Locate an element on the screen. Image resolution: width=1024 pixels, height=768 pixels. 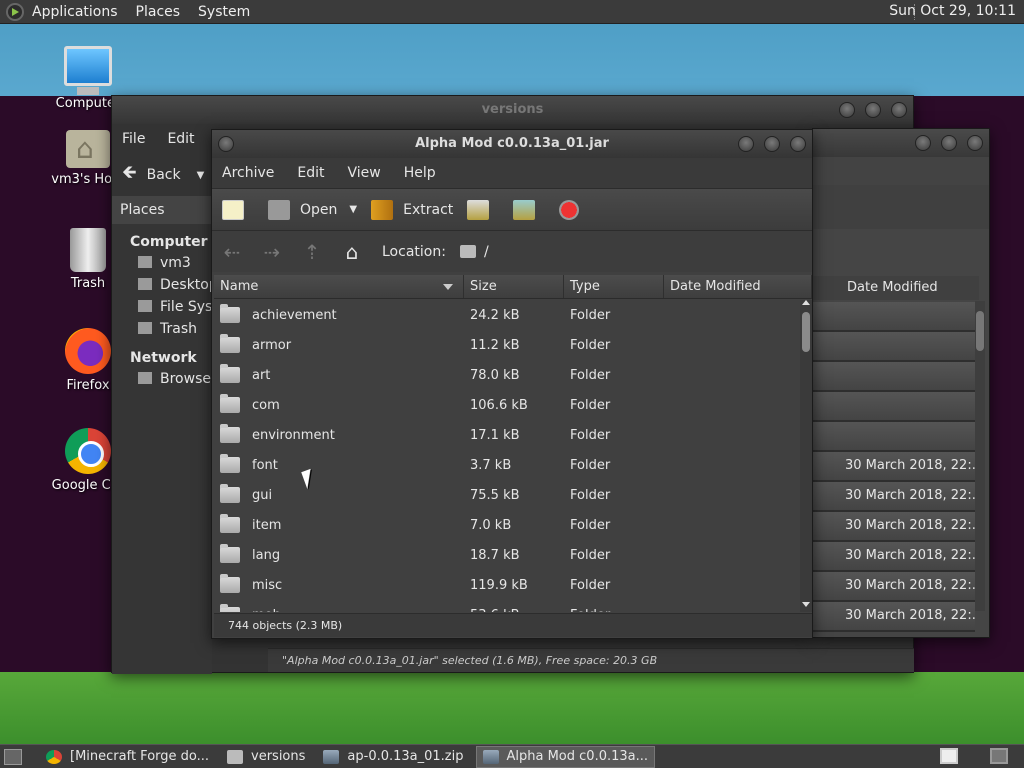
computer-icon is located at coordinates (88, 70).